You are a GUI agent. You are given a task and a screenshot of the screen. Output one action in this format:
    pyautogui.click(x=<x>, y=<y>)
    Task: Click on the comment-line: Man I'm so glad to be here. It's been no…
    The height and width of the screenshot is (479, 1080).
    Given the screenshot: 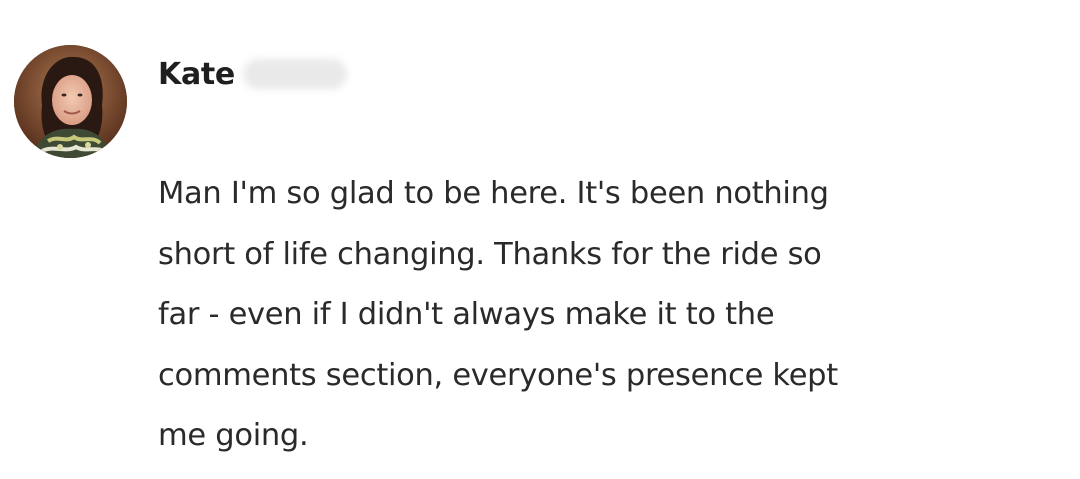 What is the action you would take?
    pyautogui.click(x=493, y=193)
    